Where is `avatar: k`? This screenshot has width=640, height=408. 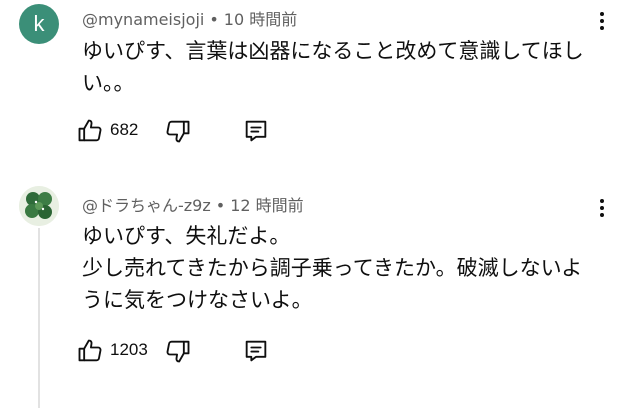
avatar: k is located at coordinates (39, 24).